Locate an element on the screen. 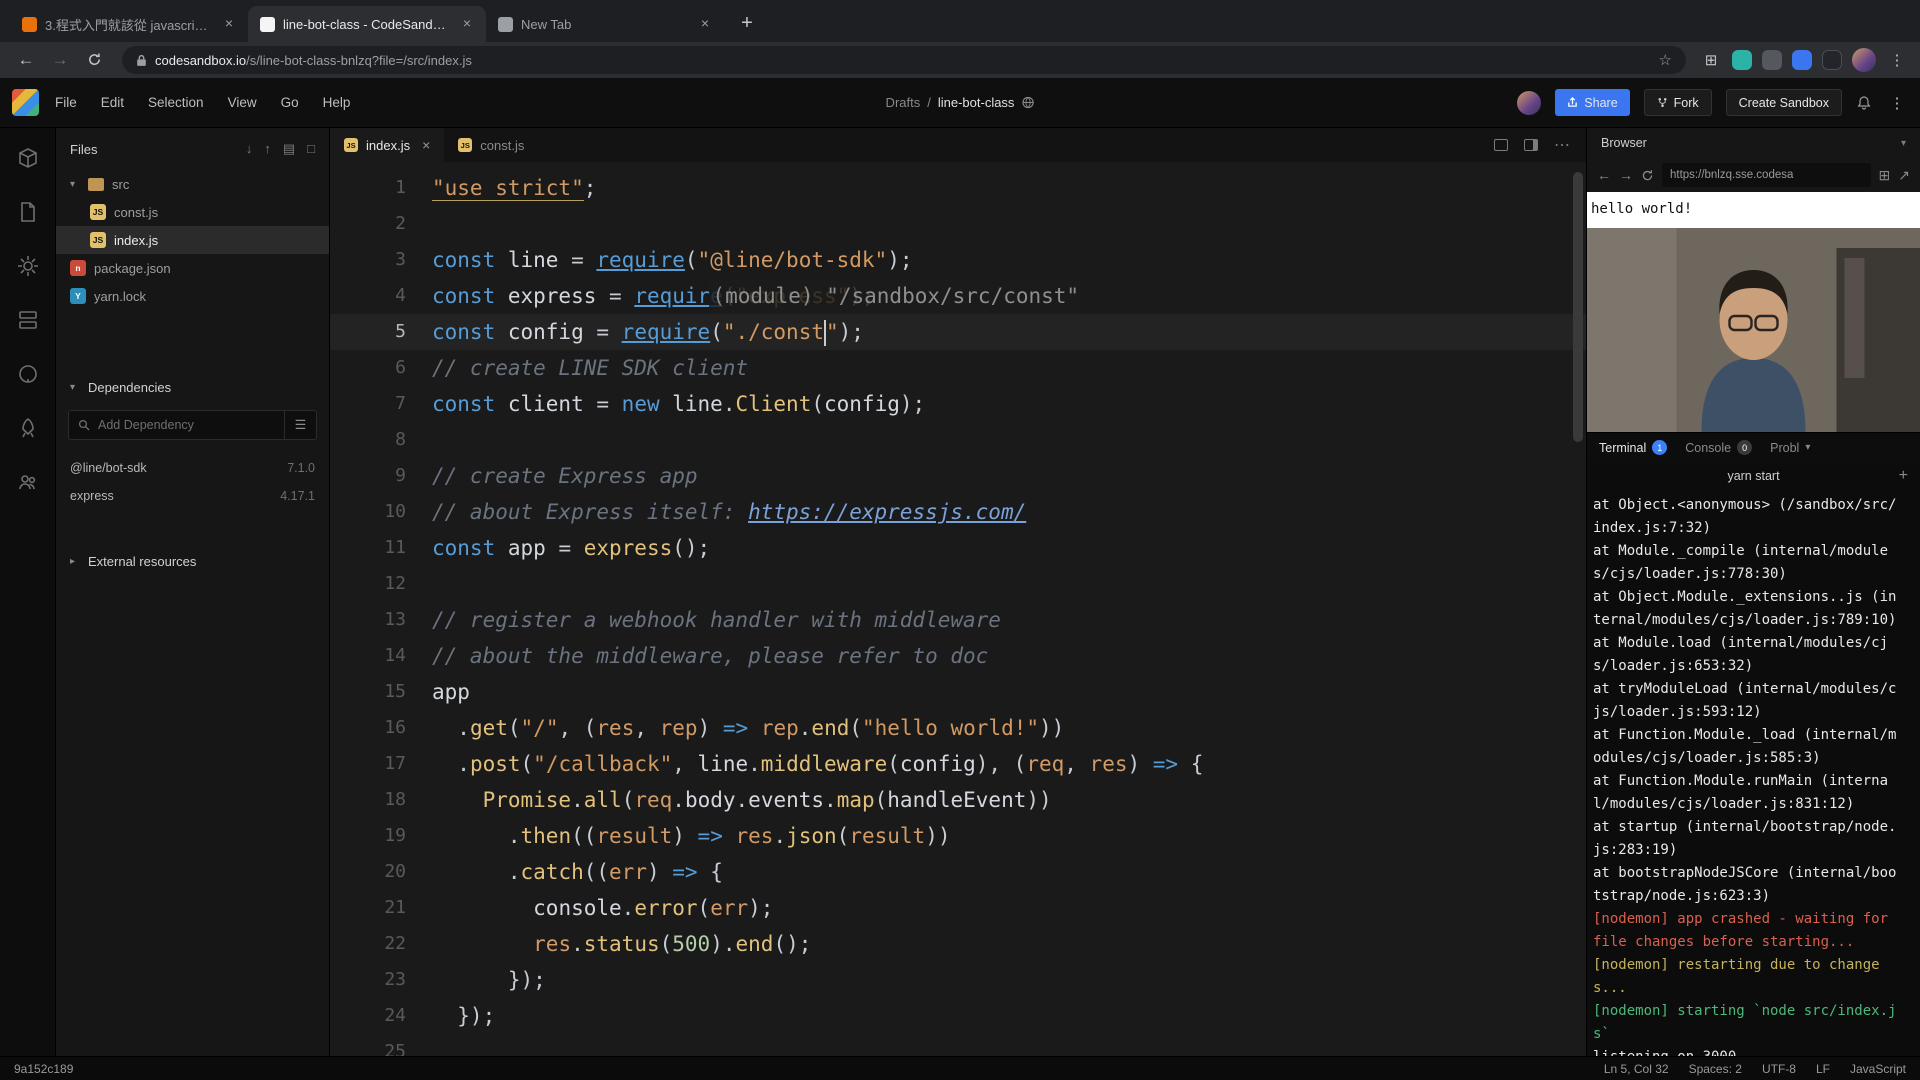  reload-button is located at coordinates (94, 60).